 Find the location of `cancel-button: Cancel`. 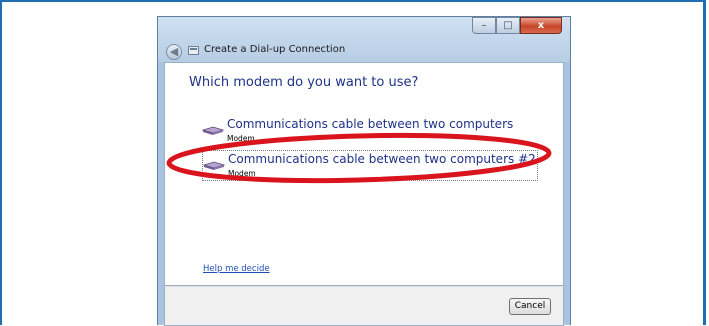

cancel-button: Cancel is located at coordinates (530, 306).